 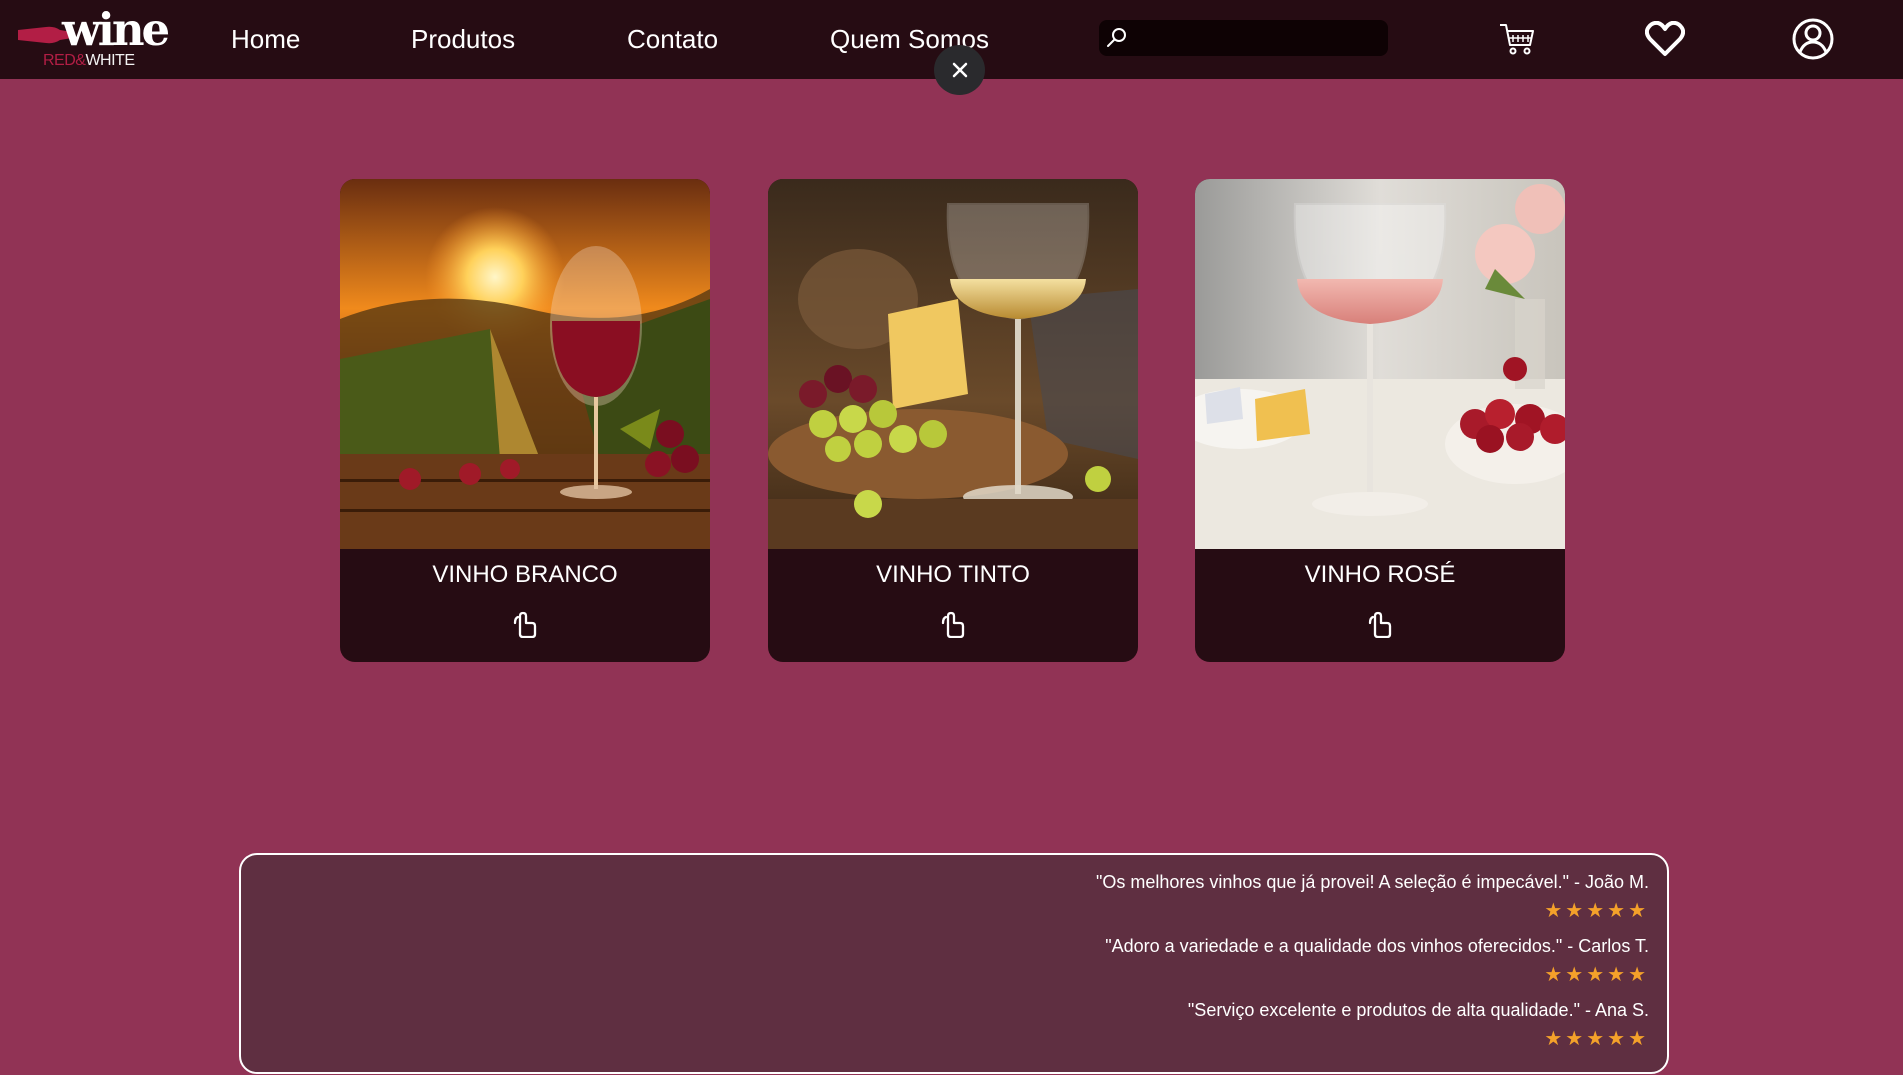 I want to click on card-title: VINHO BRANCO, so click(x=525, y=574).